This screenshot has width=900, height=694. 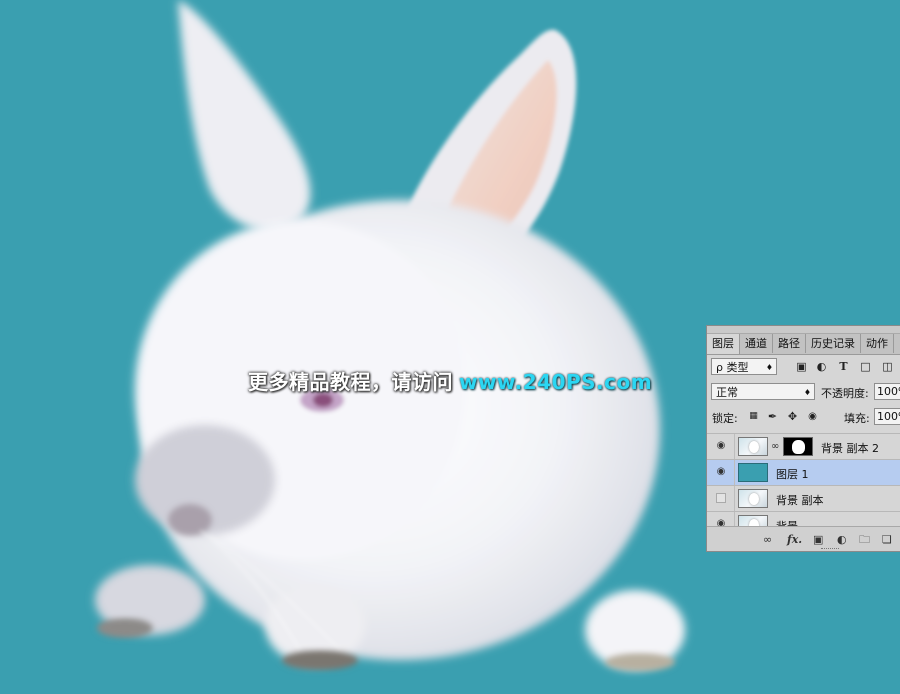 I want to click on blend-mode-value: 正常, so click(x=727, y=392).